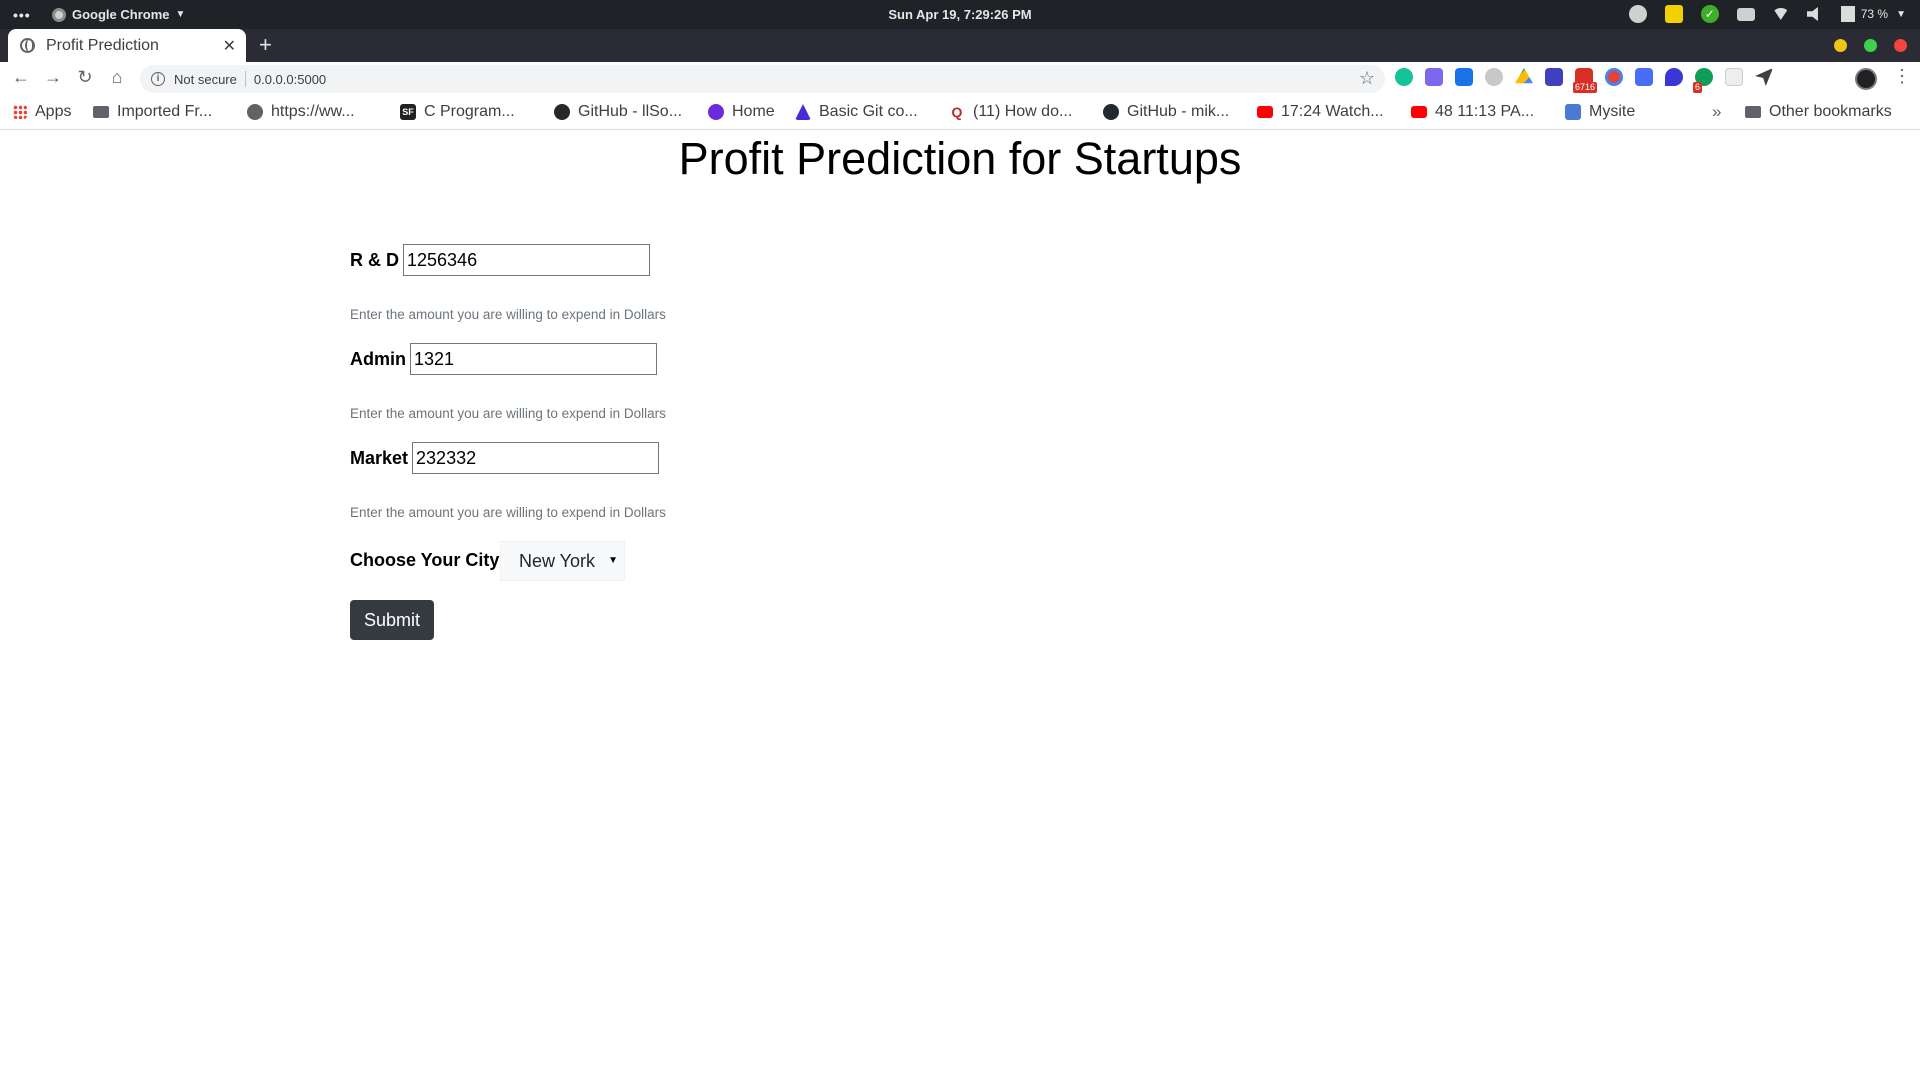 Image resolution: width=1920 pixels, height=1080 pixels. I want to click on blank-extension-icon, so click(1734, 77).